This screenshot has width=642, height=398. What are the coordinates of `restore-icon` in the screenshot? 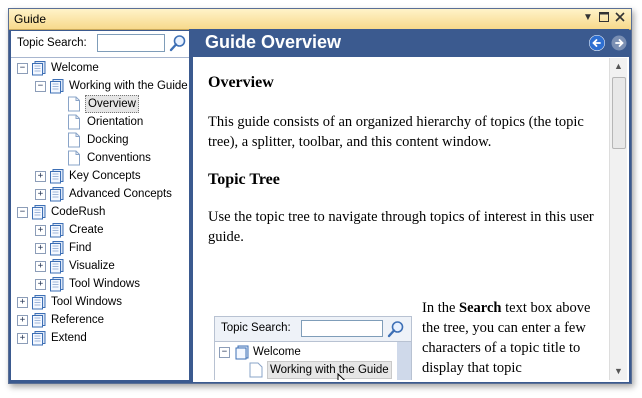 It's located at (604, 18).